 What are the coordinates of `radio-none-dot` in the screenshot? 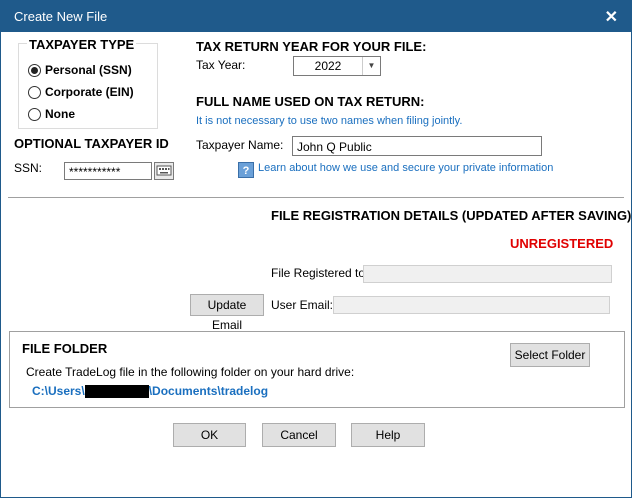 It's located at (34, 114).